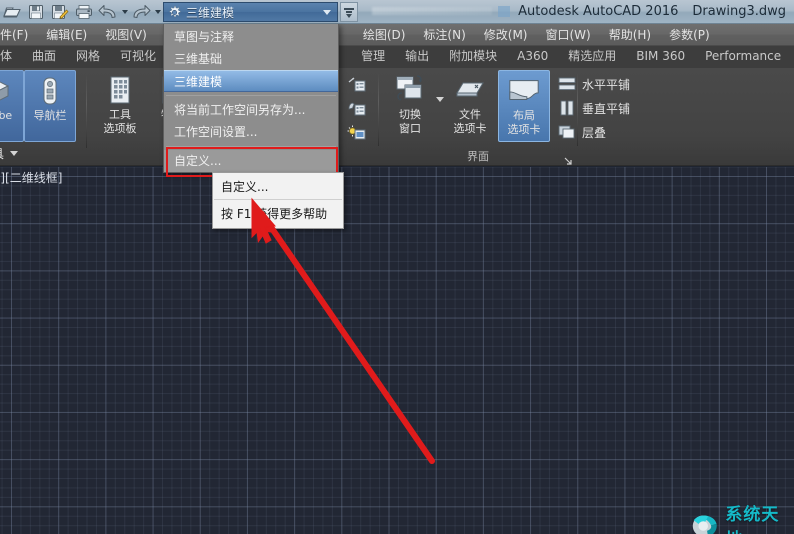 This screenshot has width=794, height=534. I want to click on quick-access-toolbar, so click(81, 12).